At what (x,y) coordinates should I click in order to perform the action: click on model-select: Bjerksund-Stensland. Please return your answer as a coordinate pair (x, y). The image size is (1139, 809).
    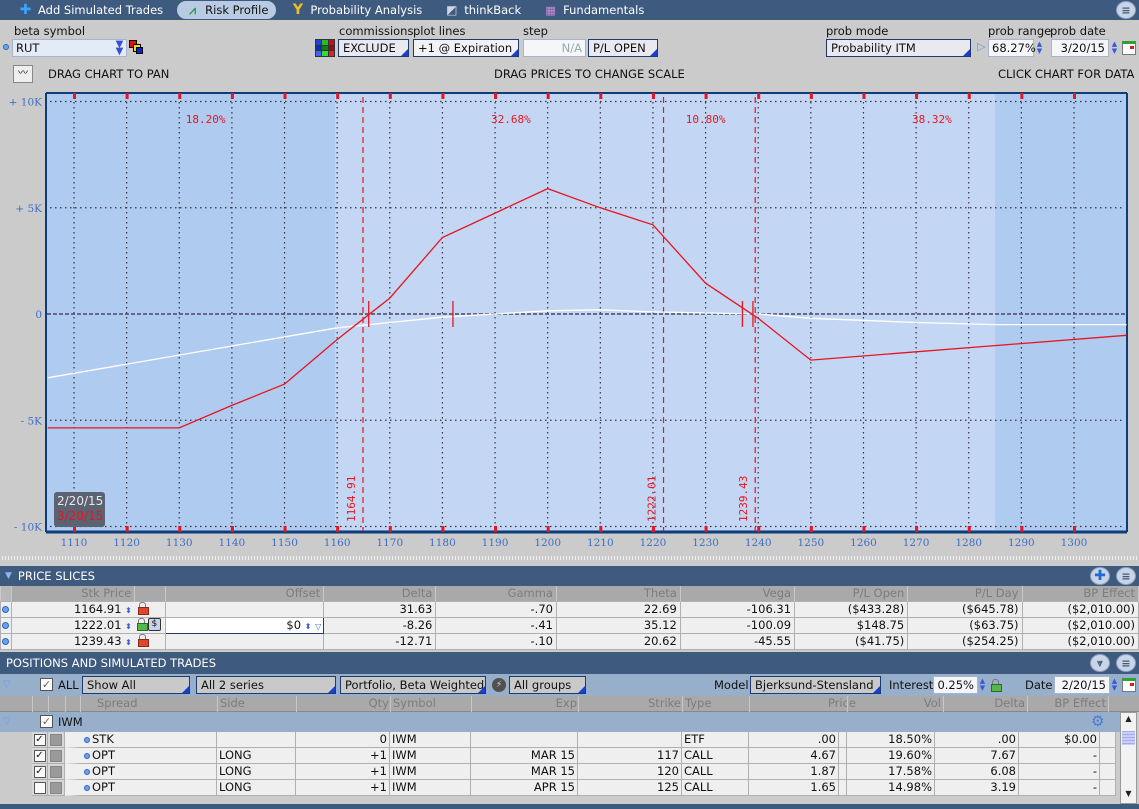
    Looking at the image, I should click on (815, 685).